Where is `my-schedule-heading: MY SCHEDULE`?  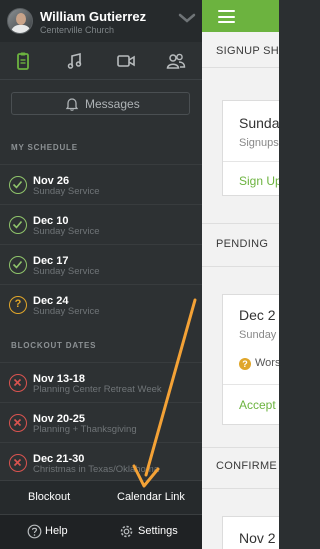
my-schedule-heading: MY SCHEDULE is located at coordinates (44, 147).